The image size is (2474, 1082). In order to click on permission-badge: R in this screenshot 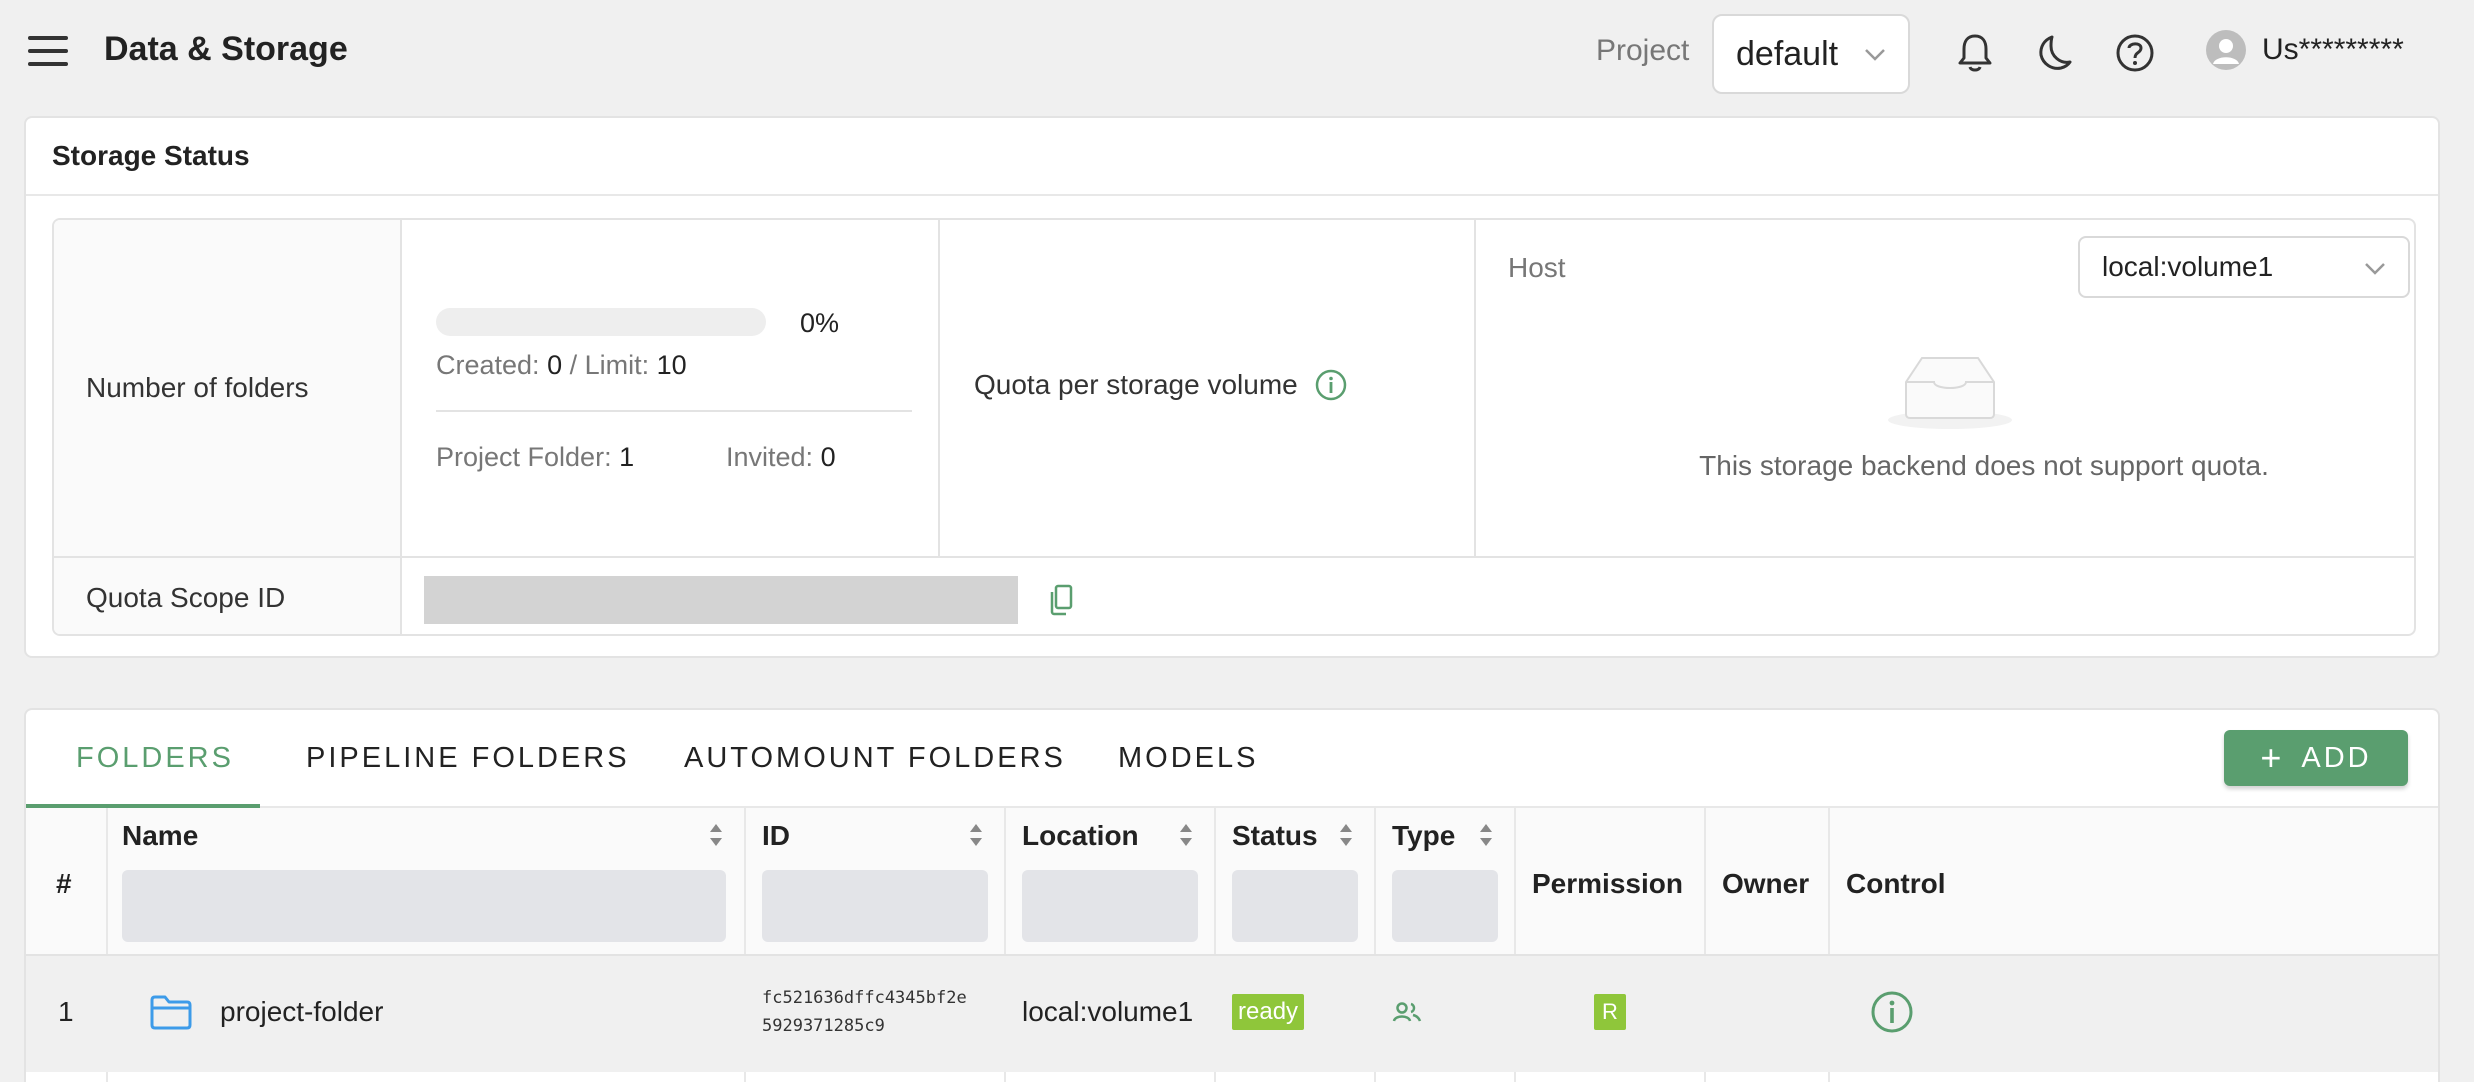, I will do `click(1610, 1012)`.